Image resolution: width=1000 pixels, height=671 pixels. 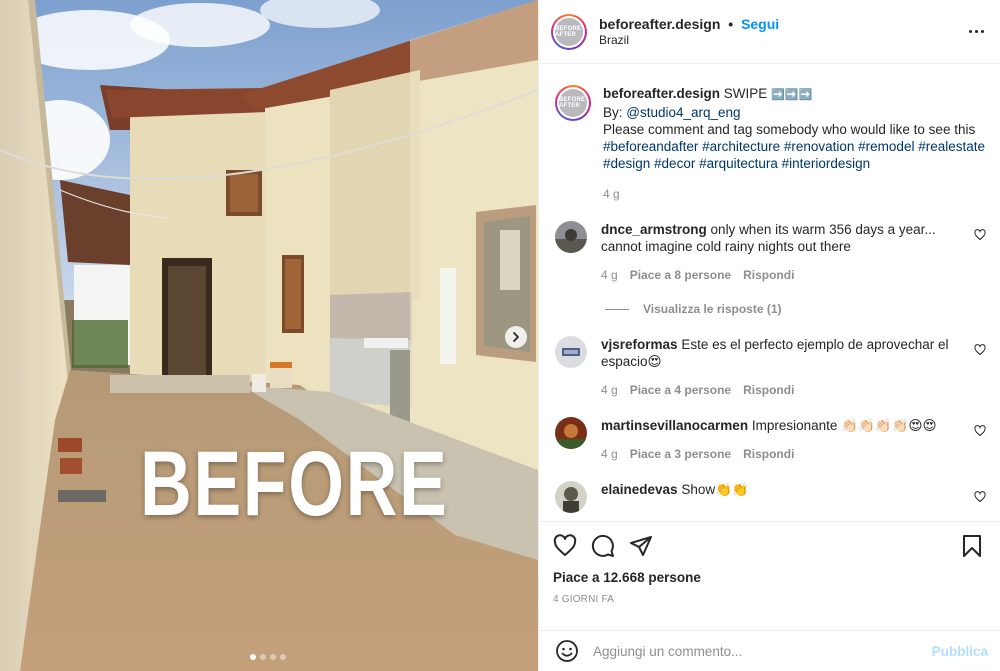 What do you see at coordinates (712, 309) in the screenshot?
I see `view-replies-label: Visualizza le risposte (1)` at bounding box center [712, 309].